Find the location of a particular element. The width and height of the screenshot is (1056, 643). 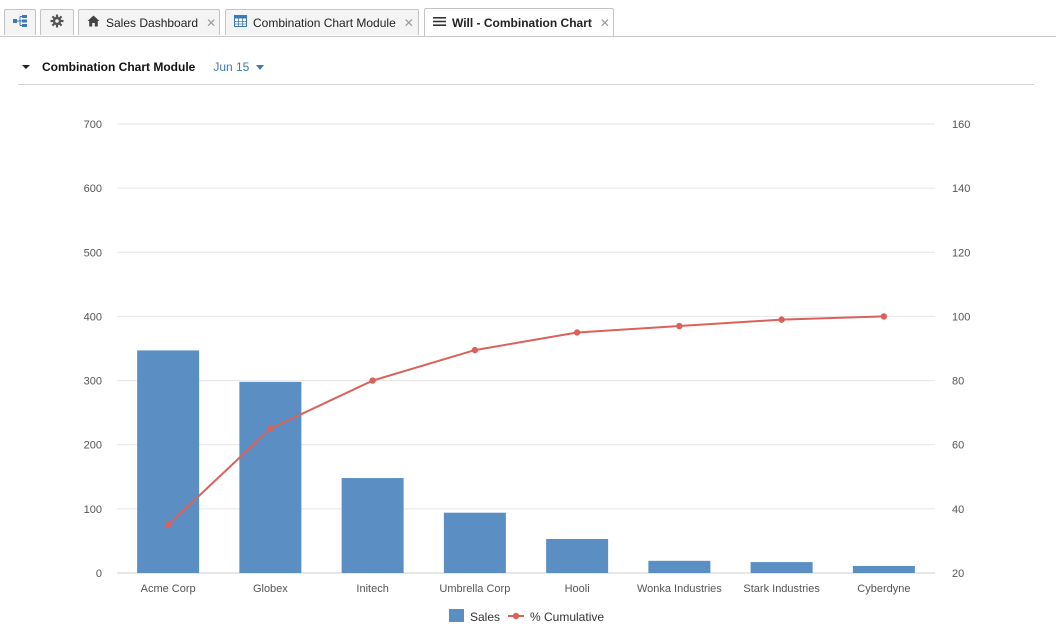

y-left-tick-label: 0 is located at coordinates (99, 574).